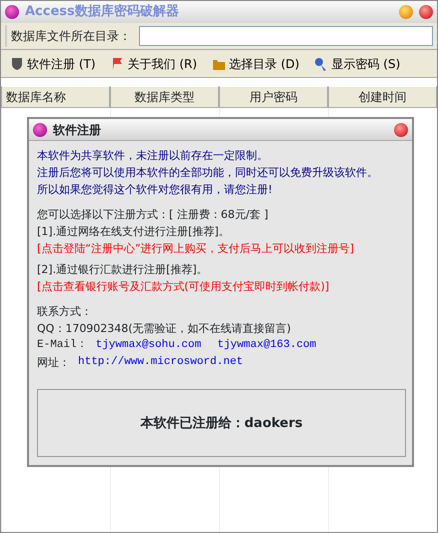 This screenshot has width=438, height=533. I want to click on dialog-icon, so click(40, 129).